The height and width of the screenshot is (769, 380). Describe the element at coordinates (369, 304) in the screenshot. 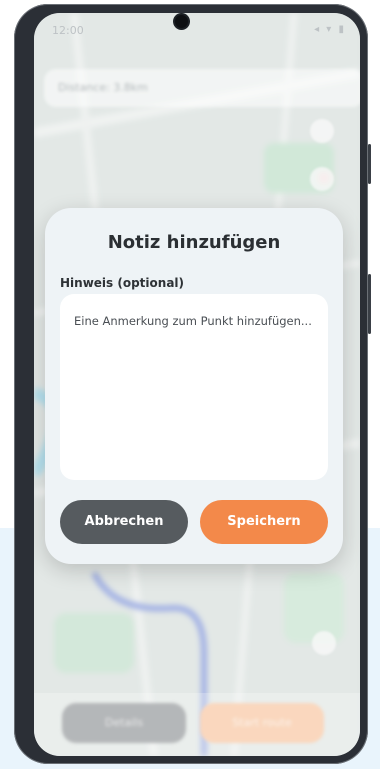

I see `volume-button` at that location.